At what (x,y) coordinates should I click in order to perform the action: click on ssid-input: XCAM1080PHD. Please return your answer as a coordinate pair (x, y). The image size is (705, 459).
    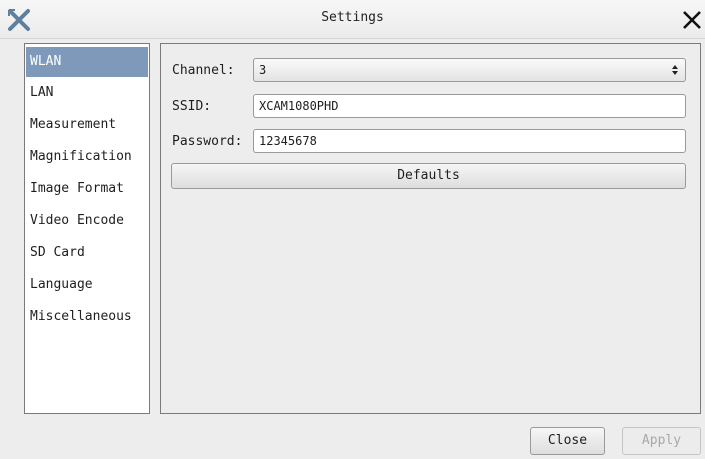
    Looking at the image, I should click on (469, 106).